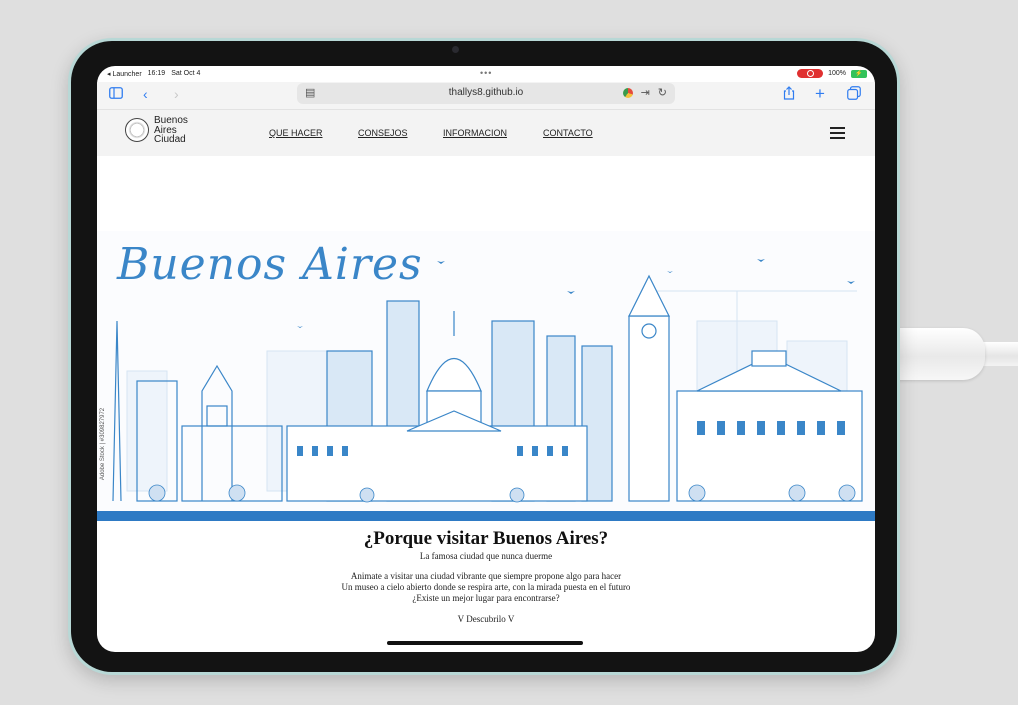  I want to click on url-text: thallys8.github.io, so click(486, 92).